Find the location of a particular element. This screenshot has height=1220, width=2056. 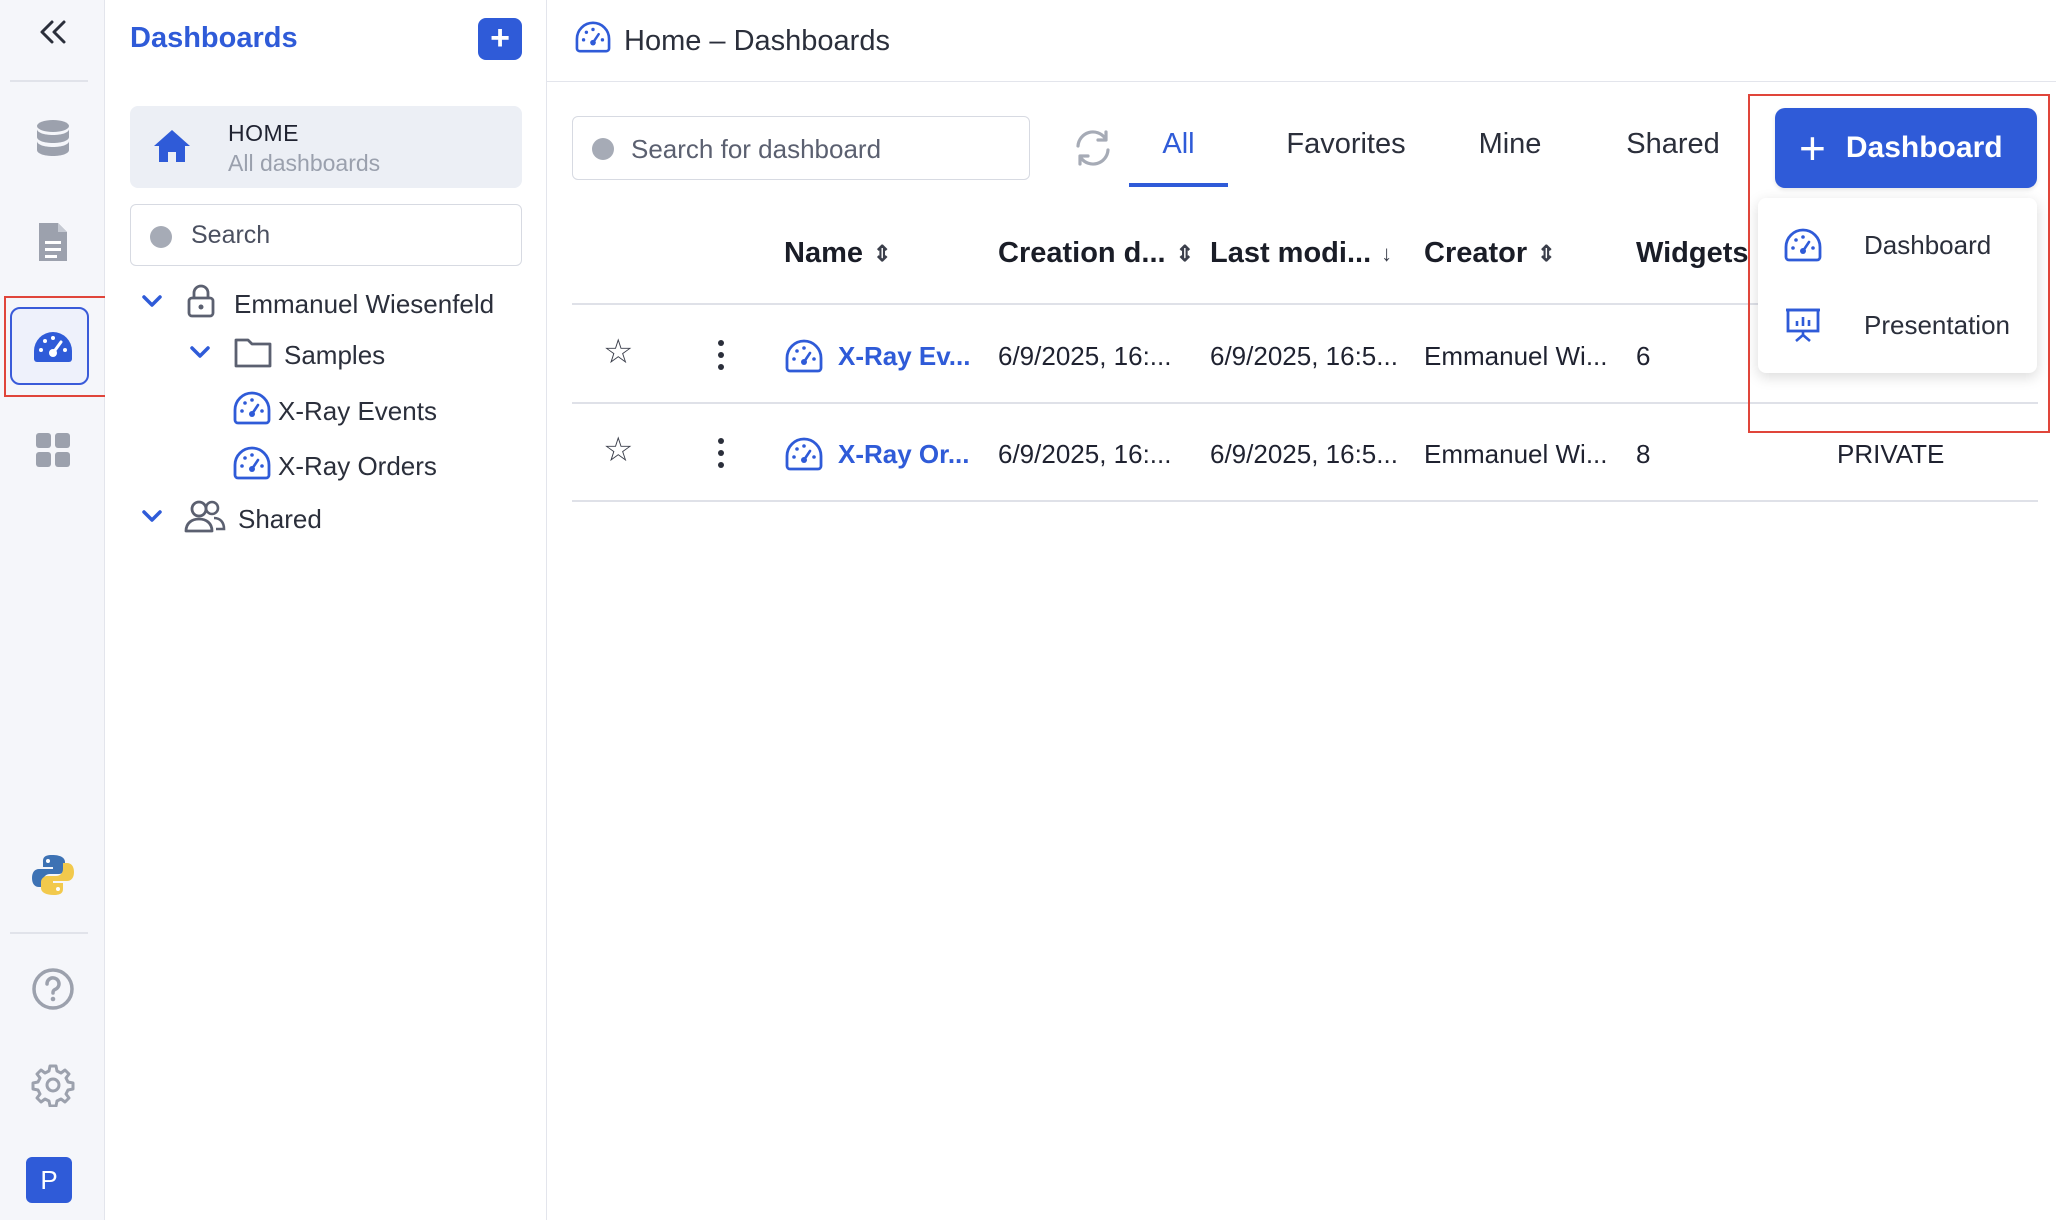

table-header-divider is located at coordinates (1167, 304).